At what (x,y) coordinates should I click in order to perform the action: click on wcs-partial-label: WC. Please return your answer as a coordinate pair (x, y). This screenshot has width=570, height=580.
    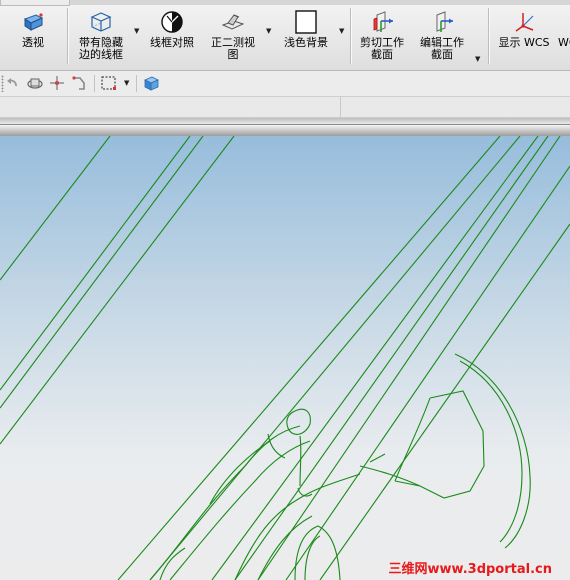
    Looking at the image, I should click on (564, 42).